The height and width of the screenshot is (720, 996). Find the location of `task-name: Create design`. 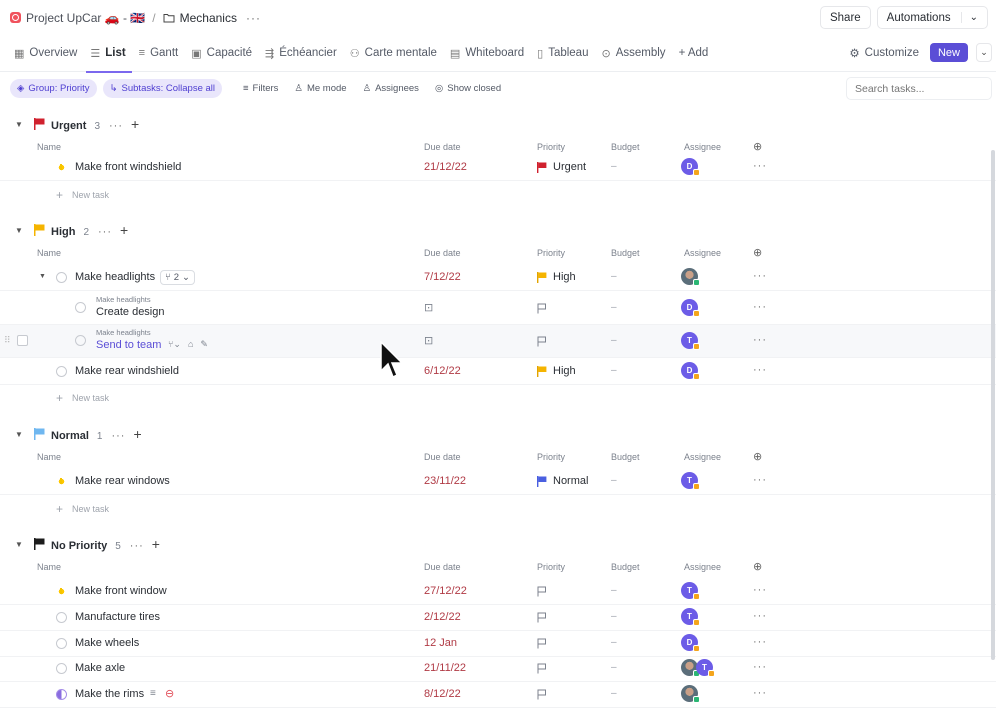

task-name: Create design is located at coordinates (130, 312).